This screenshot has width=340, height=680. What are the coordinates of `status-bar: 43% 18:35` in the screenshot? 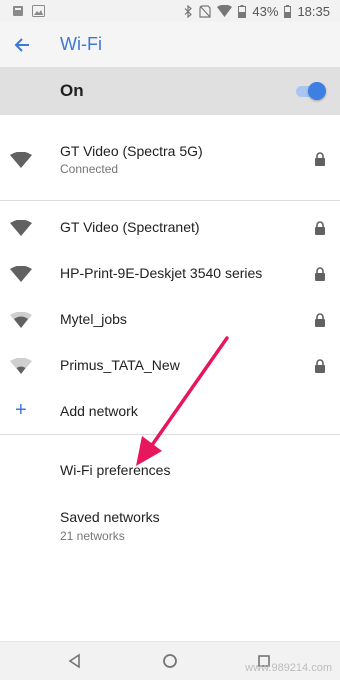 It's located at (170, 11).